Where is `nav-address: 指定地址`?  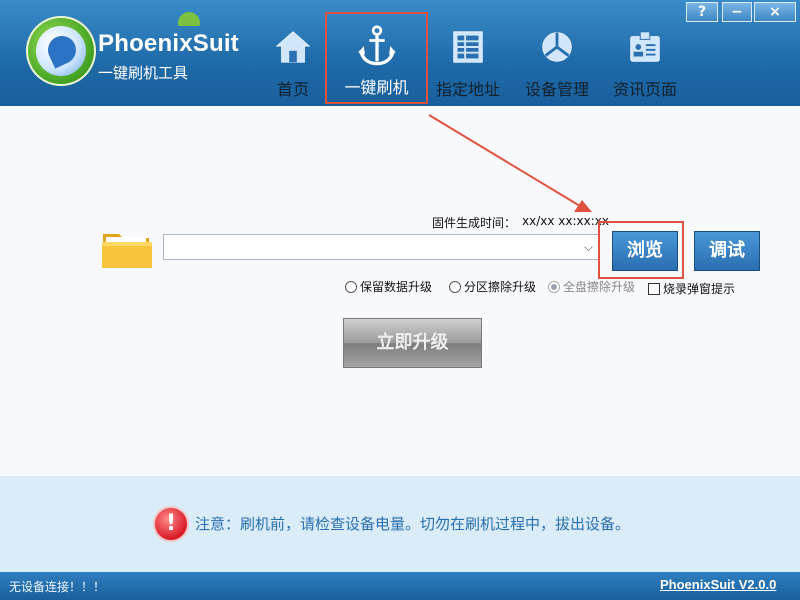
nav-address: 指定地址 is located at coordinates (468, 57).